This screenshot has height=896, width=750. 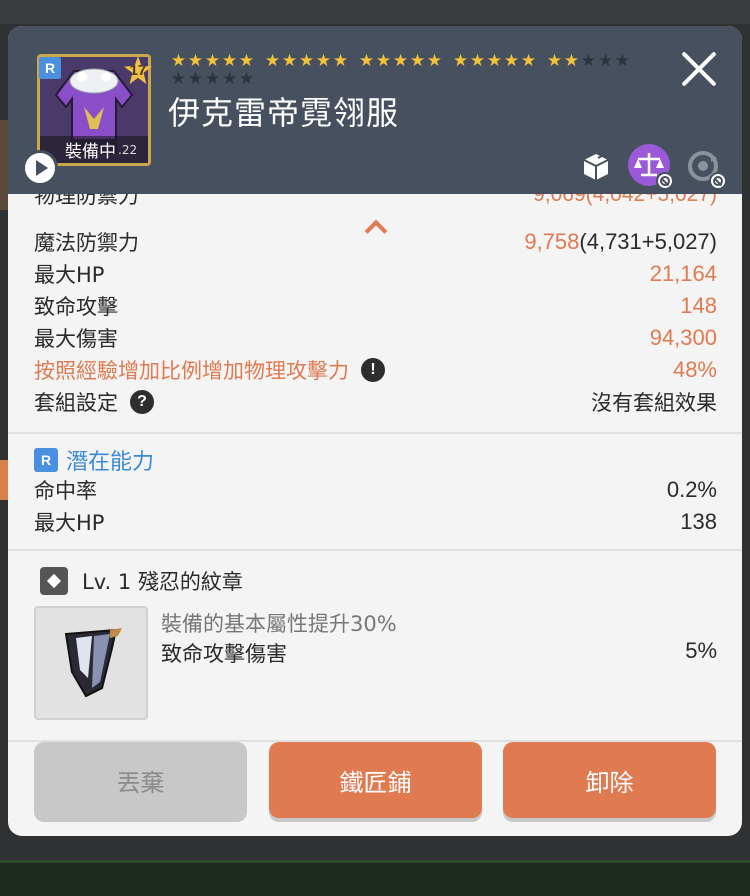 I want to click on potential-row-accuracy: 命中率 0.2%, so click(x=375, y=490).